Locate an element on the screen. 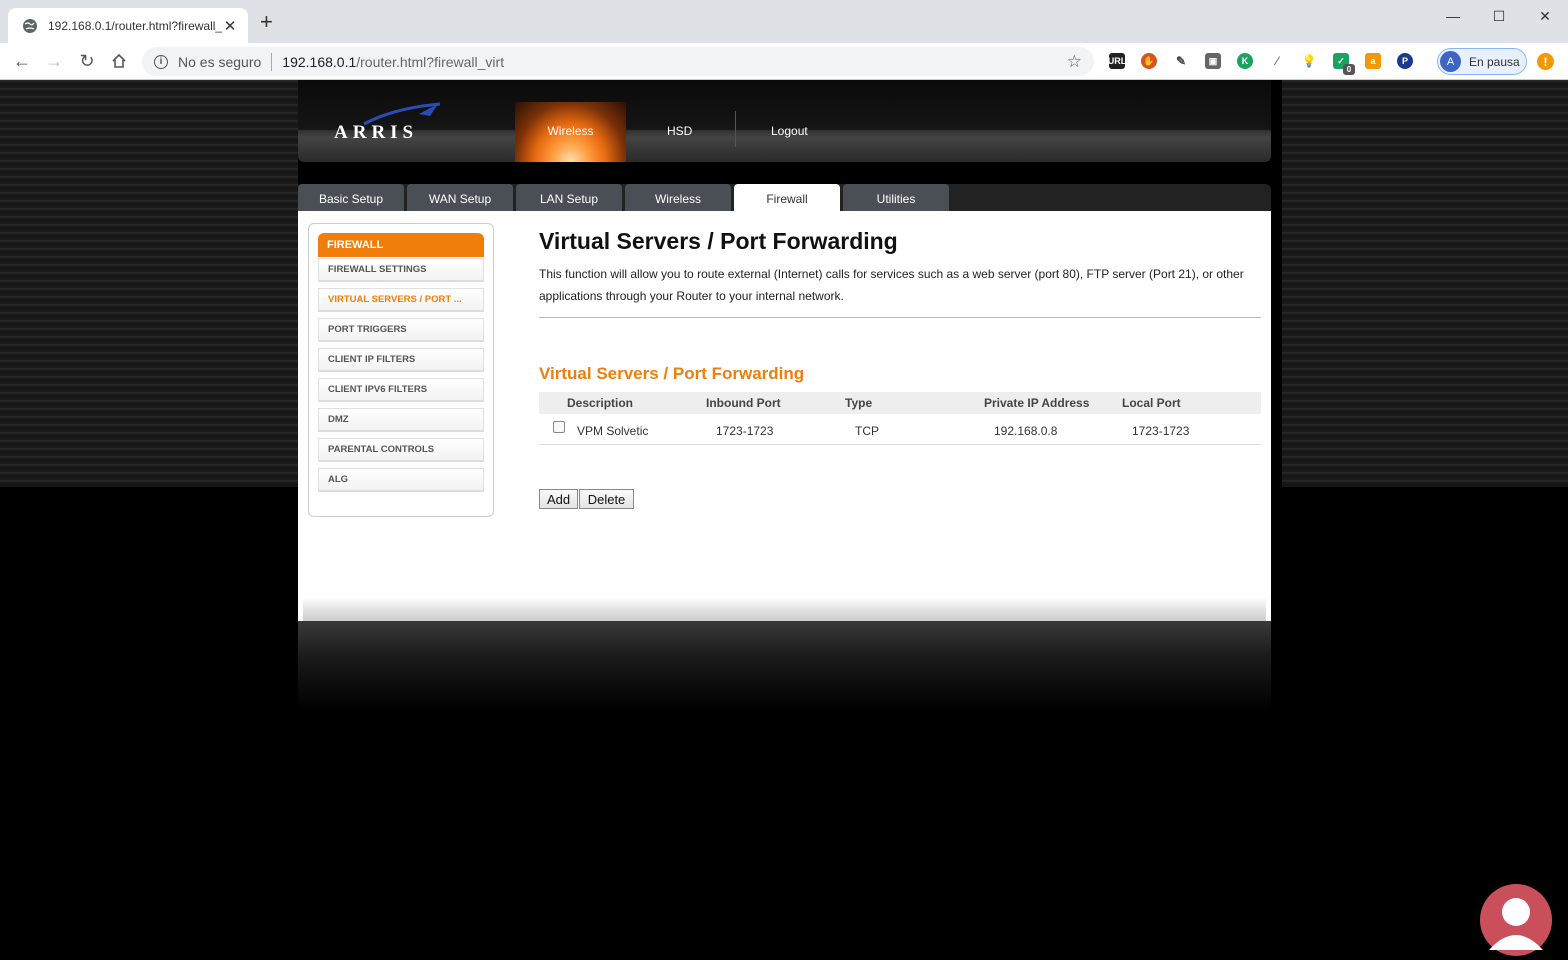  minimize-icon: — is located at coordinates (1453, 16).